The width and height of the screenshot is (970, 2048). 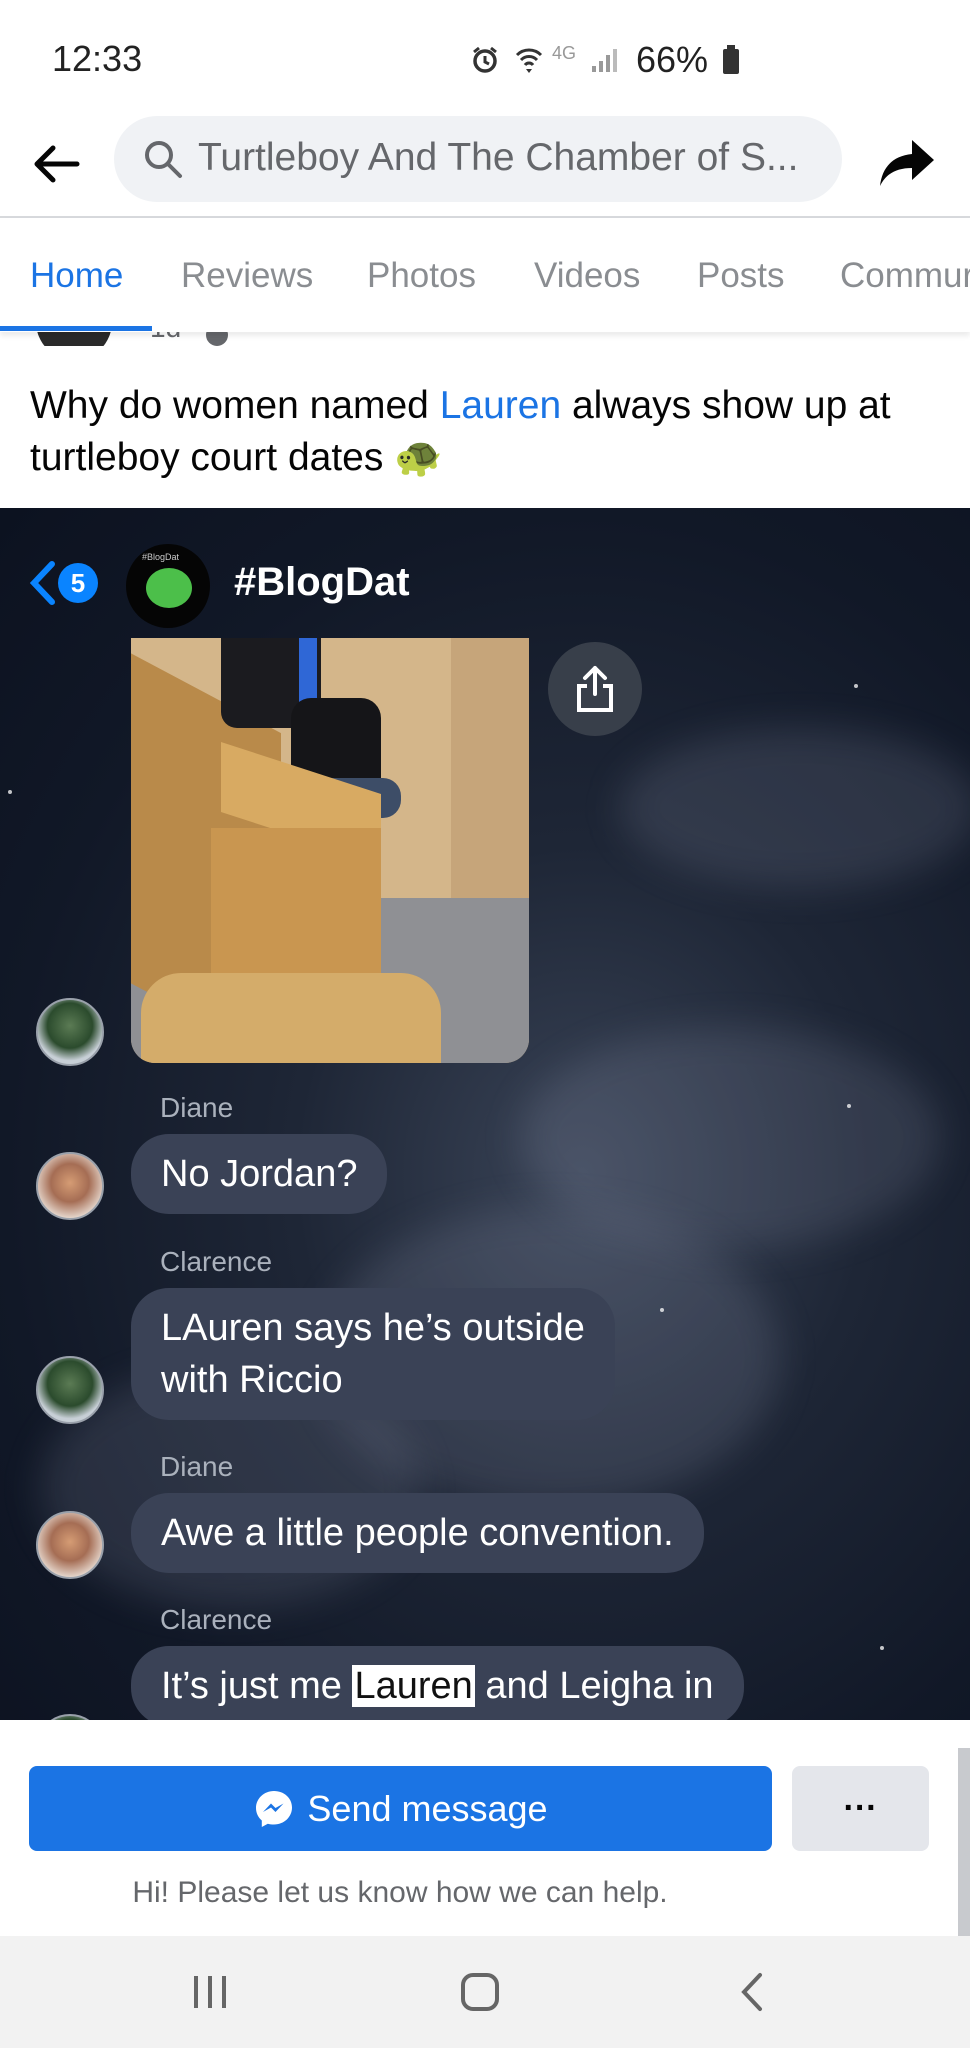 What do you see at coordinates (247, 276) in the screenshot?
I see `tab-reviews: Reviews` at bounding box center [247, 276].